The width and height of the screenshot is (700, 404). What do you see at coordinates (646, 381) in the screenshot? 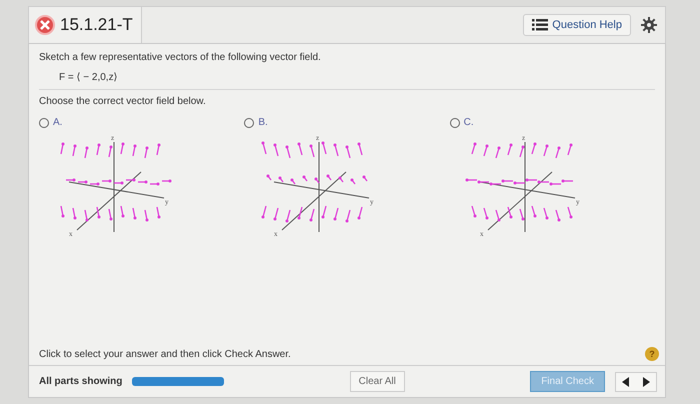
I see `right-triangle-icon` at bounding box center [646, 381].